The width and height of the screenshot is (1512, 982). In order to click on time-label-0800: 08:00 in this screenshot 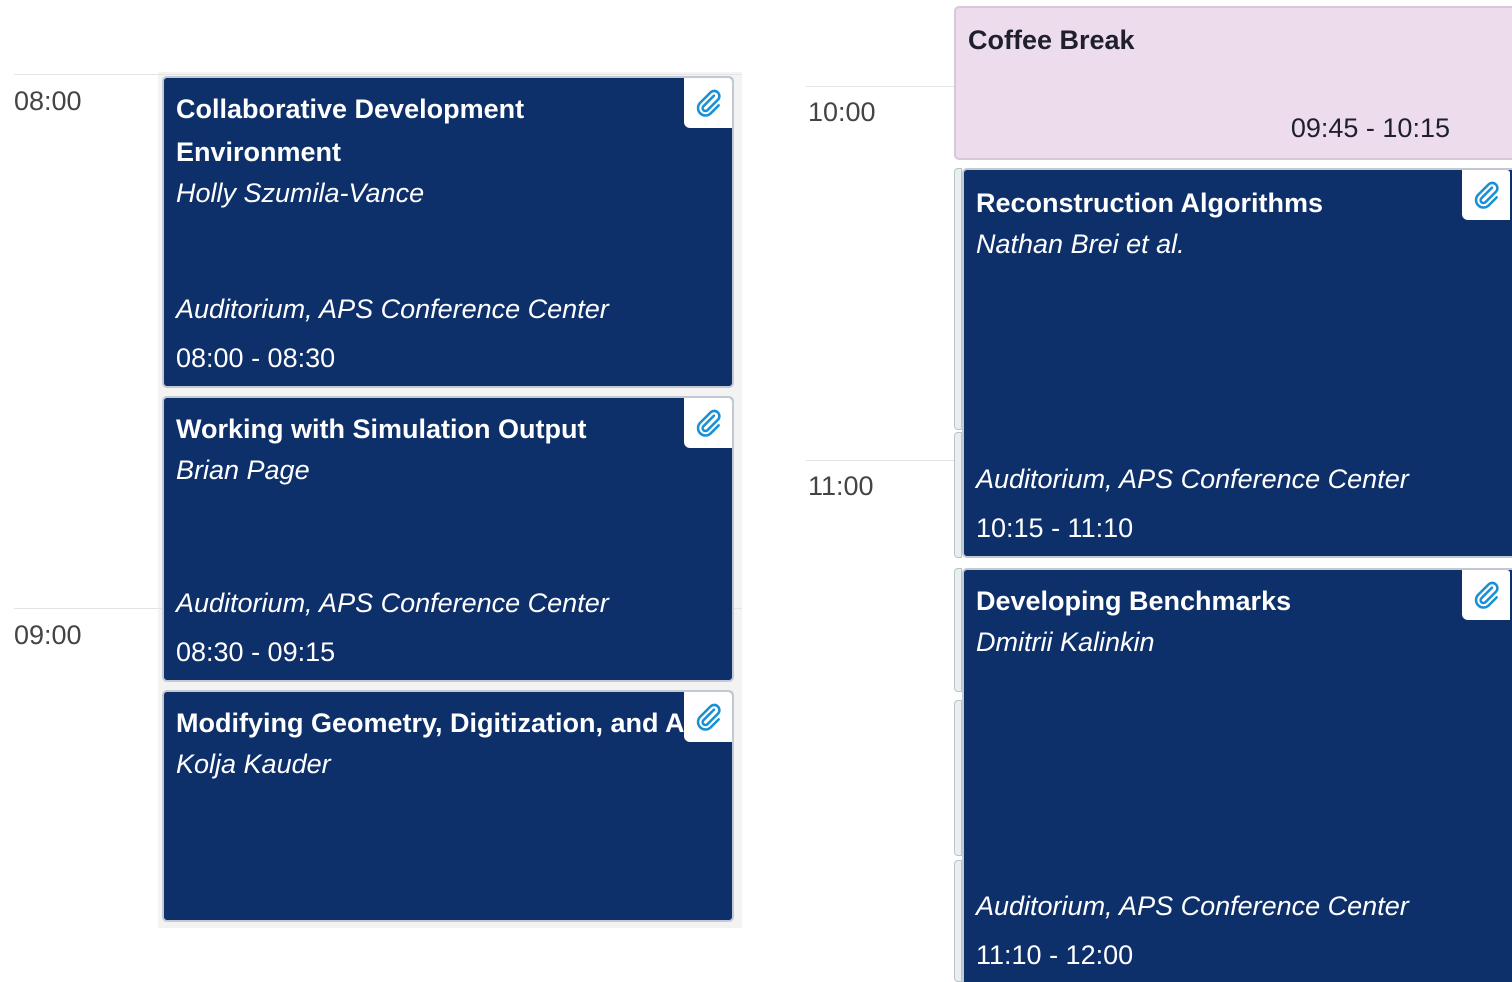, I will do `click(48, 101)`.